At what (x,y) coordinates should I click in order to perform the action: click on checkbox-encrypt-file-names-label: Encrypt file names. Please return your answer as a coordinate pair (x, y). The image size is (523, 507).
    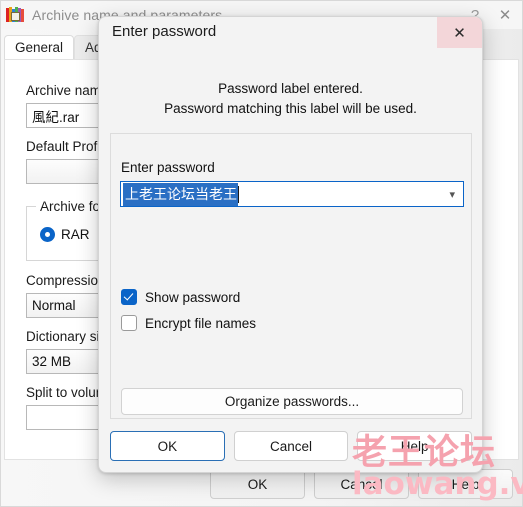
    Looking at the image, I should click on (201, 323).